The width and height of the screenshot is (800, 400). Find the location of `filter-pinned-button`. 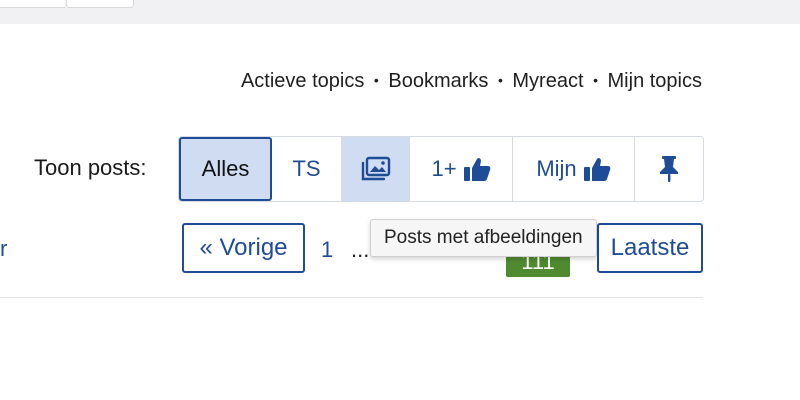

filter-pinned-button is located at coordinates (669, 169).